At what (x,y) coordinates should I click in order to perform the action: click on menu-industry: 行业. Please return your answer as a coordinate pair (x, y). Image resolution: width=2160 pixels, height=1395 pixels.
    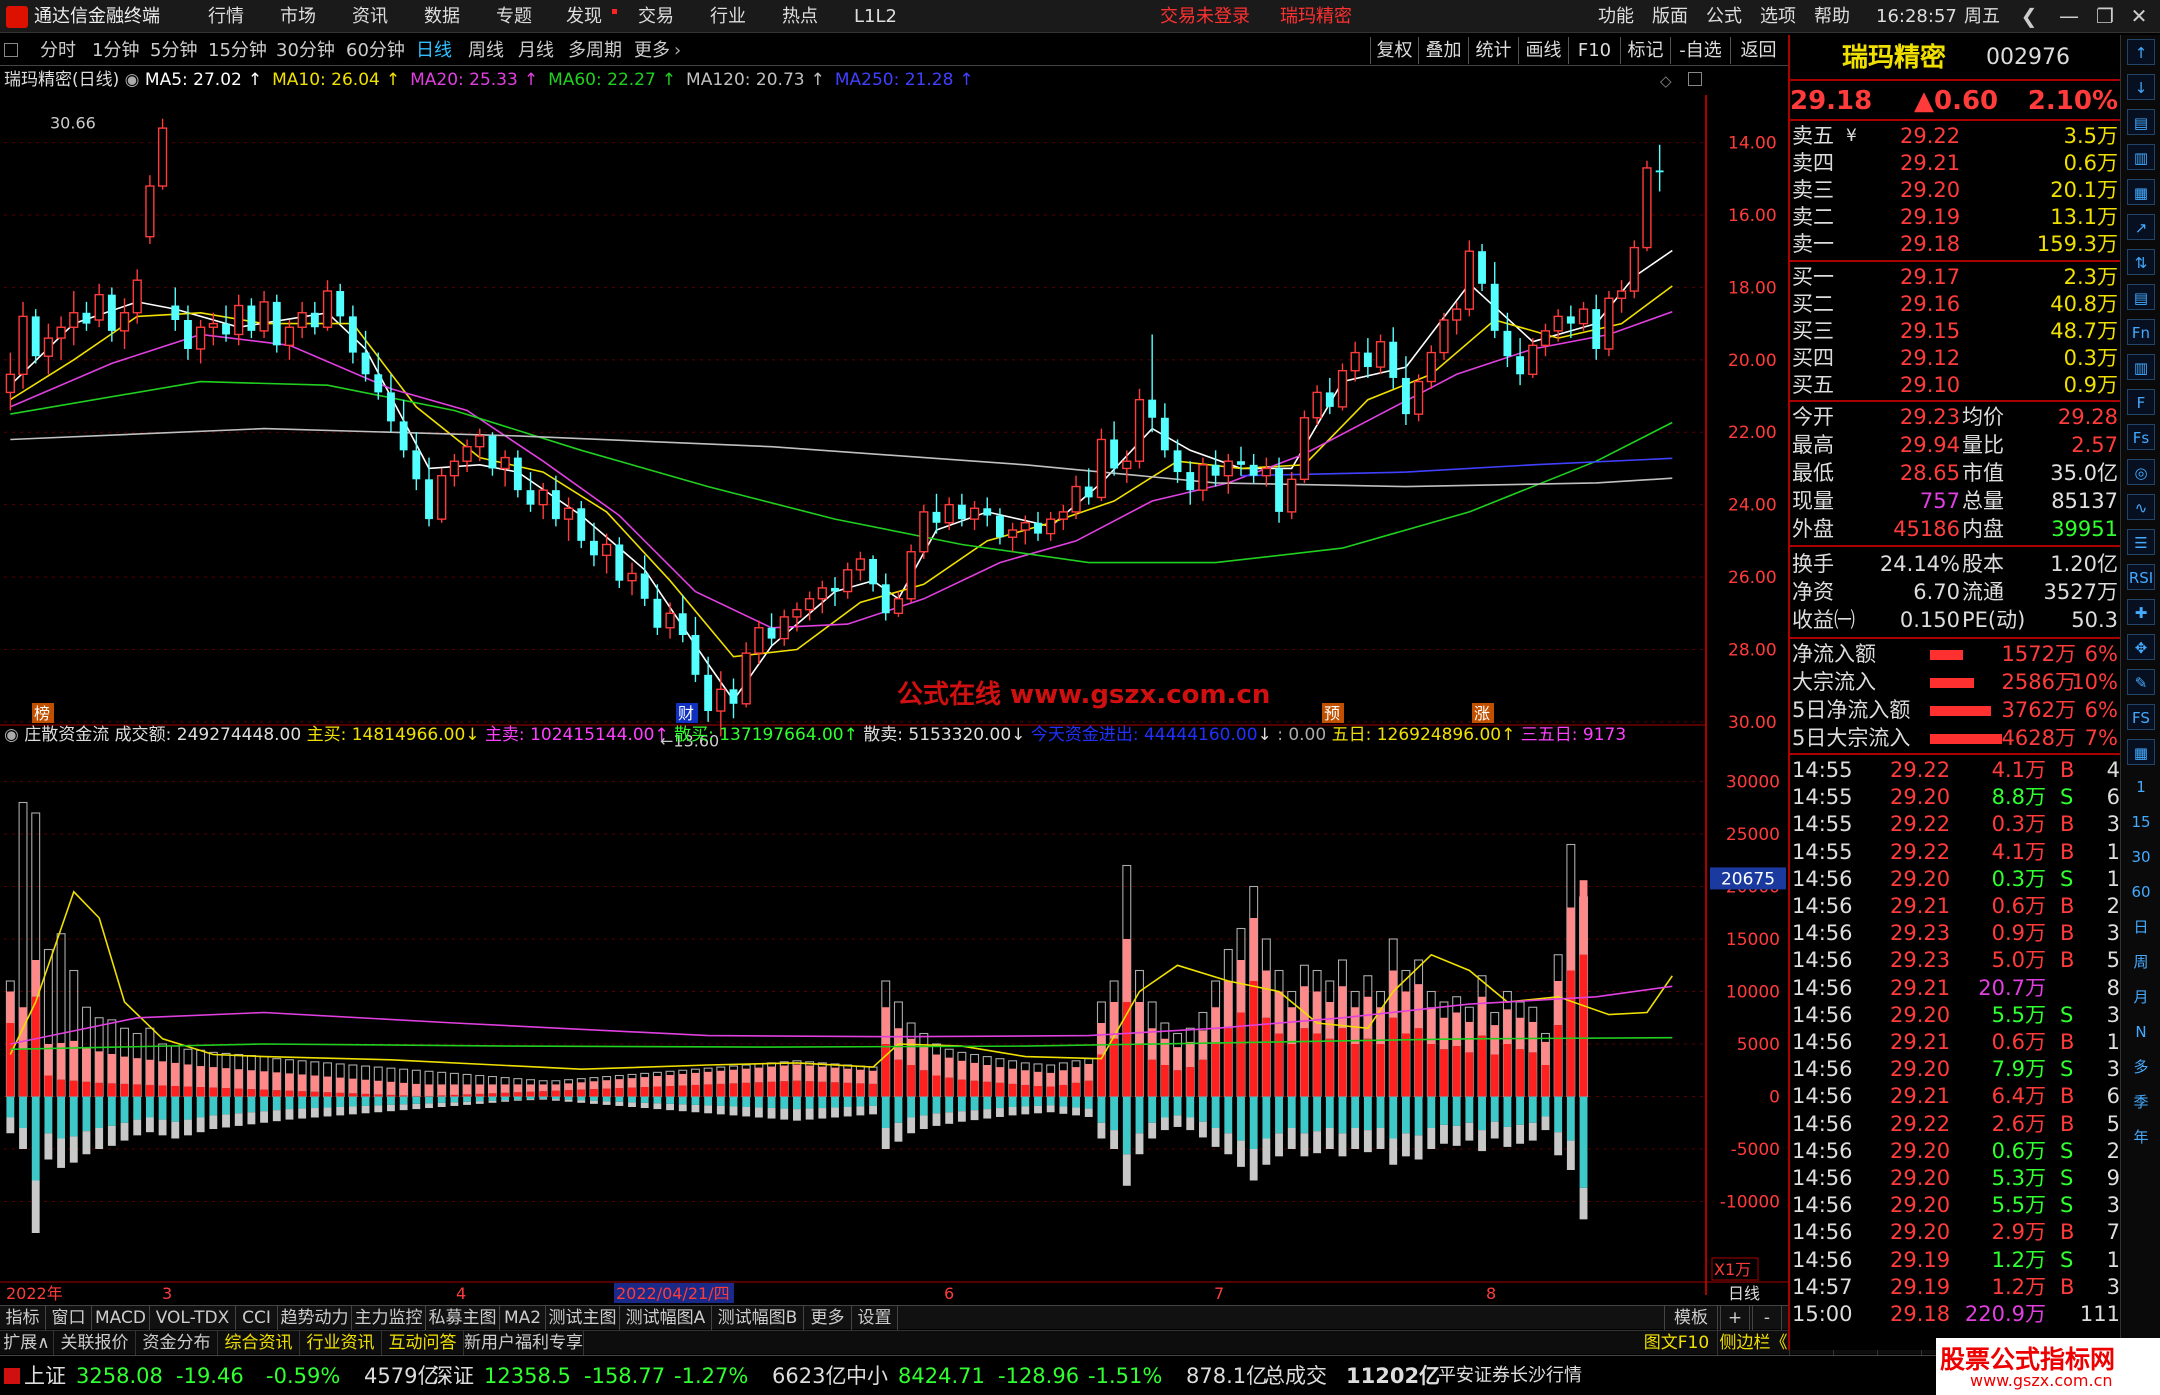
    Looking at the image, I should click on (728, 16).